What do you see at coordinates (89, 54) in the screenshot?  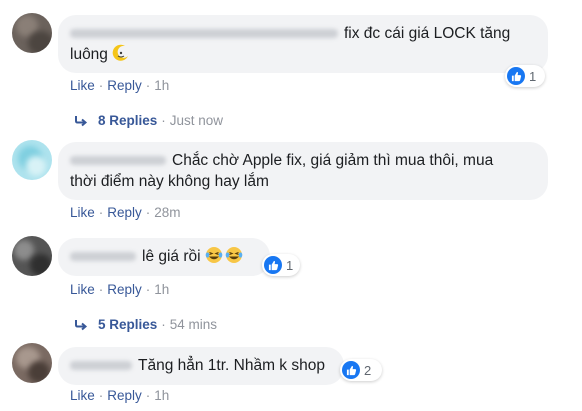 I see `comment-text: luông` at bounding box center [89, 54].